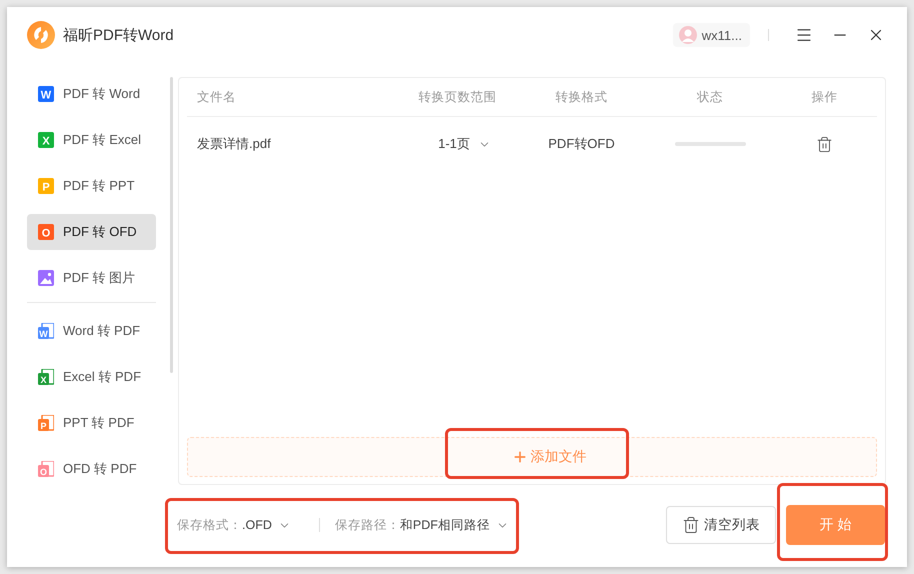  I want to click on sidebar-item: P PPT 转 PDF, so click(91, 423).